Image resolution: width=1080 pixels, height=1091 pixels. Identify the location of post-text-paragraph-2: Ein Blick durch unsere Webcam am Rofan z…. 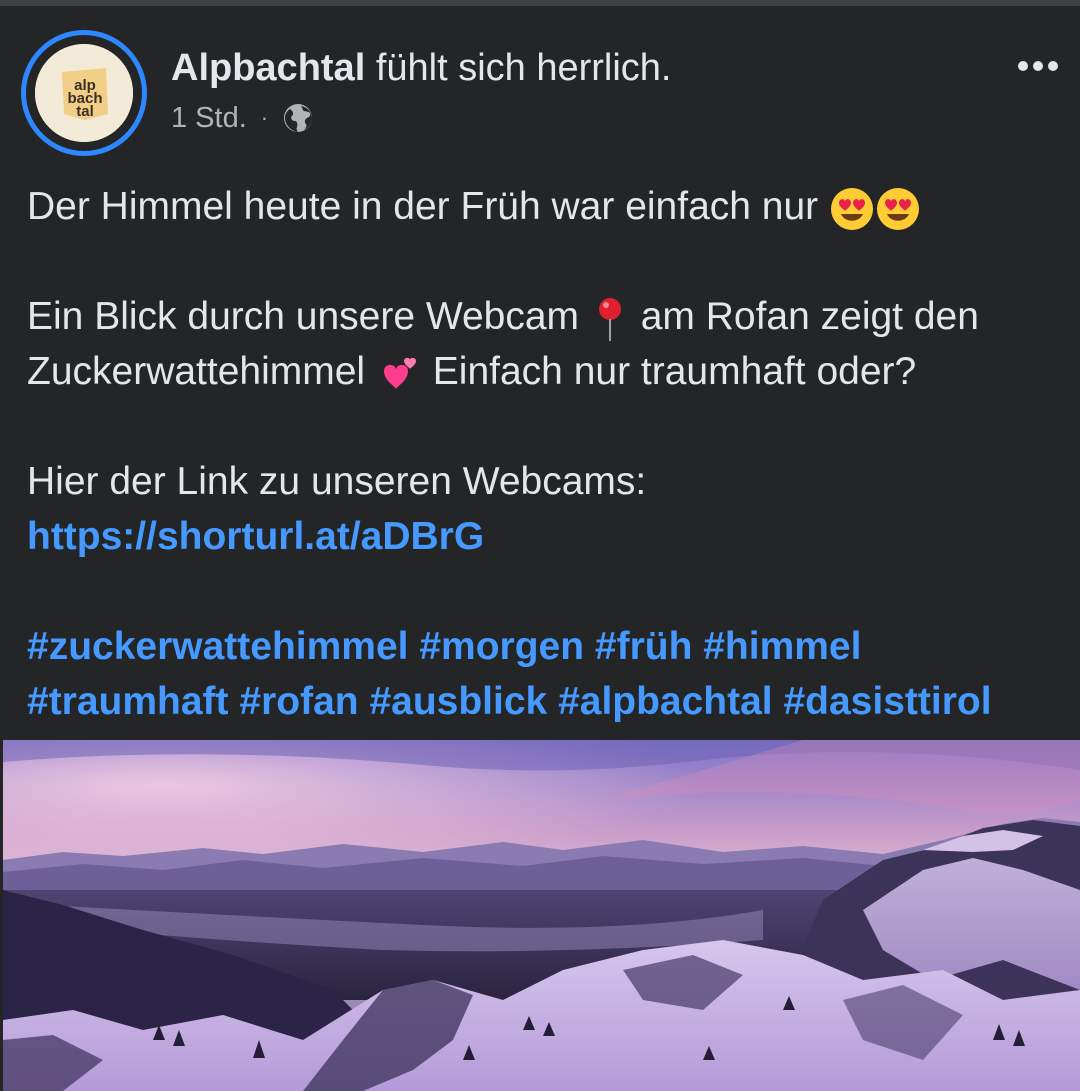
(547, 344).